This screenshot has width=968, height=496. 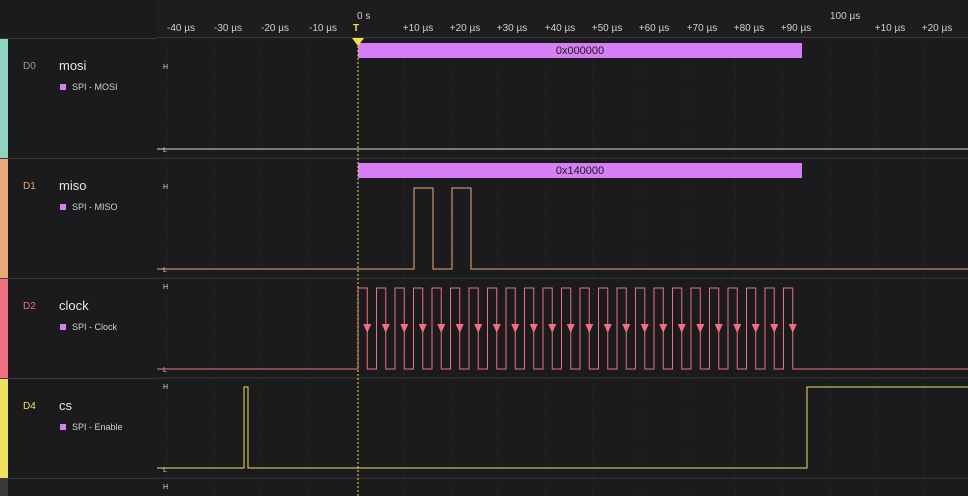 What do you see at coordinates (845, 16) in the screenshot?
I see `major-time-label: 100 µs` at bounding box center [845, 16].